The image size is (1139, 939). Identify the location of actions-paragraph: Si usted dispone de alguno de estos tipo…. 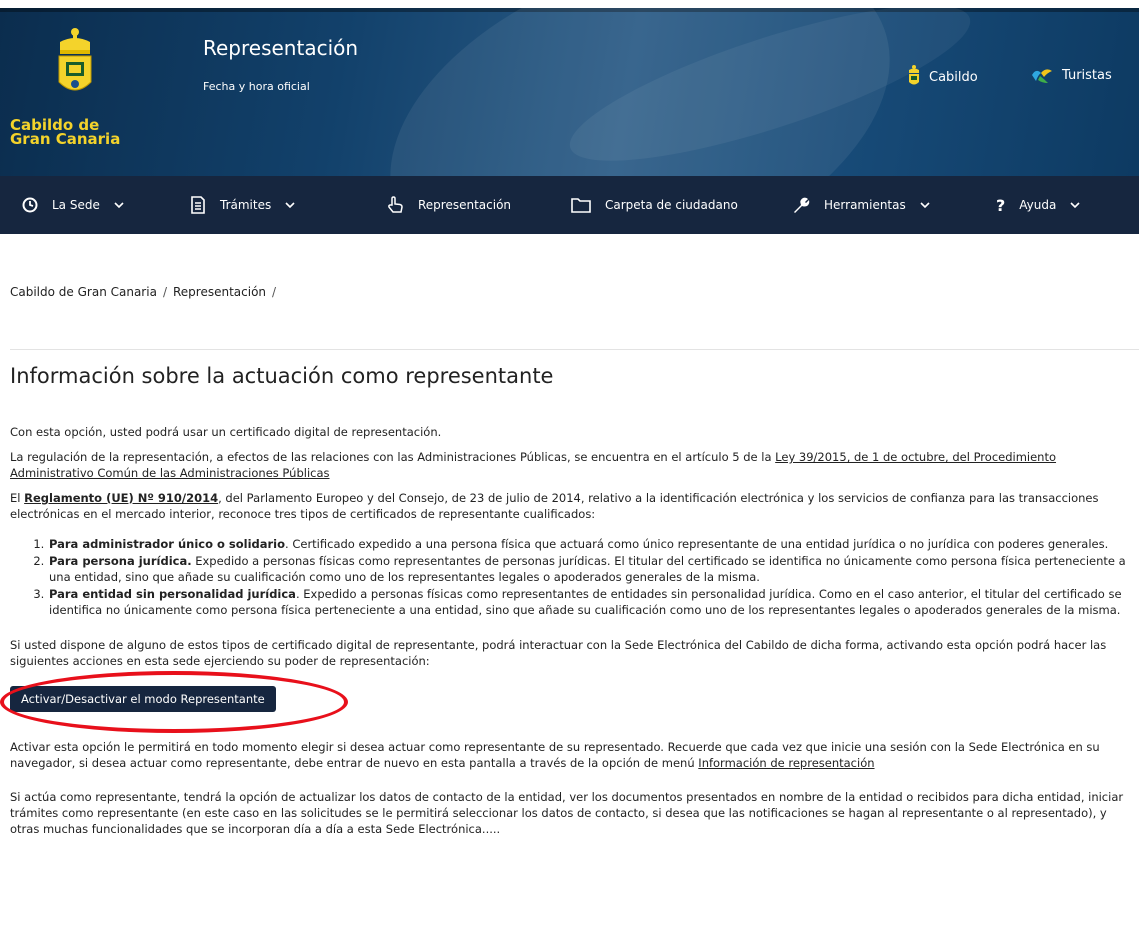
(558, 653).